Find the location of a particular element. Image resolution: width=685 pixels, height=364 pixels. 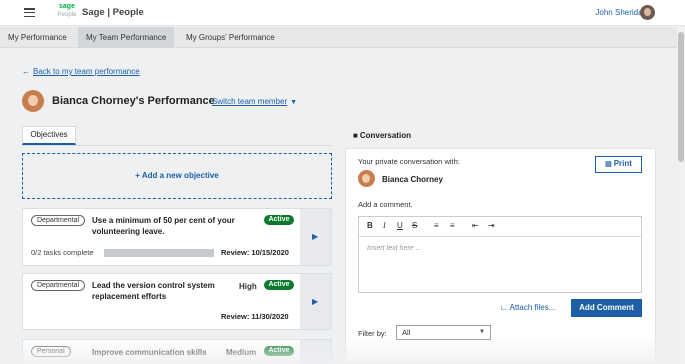

app-title: Sage | People is located at coordinates (113, 12).